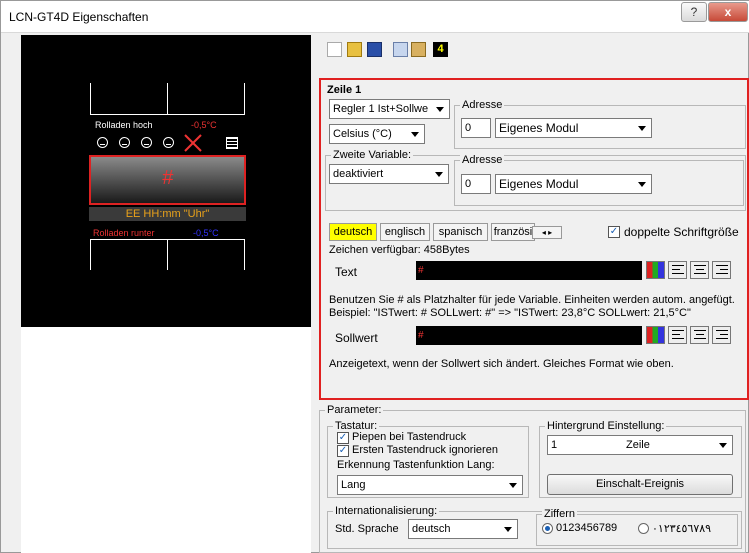 This screenshot has width=749, height=553. I want to click on chars-available-label: Zeichen verfügbar: 458Bytes, so click(399, 250).